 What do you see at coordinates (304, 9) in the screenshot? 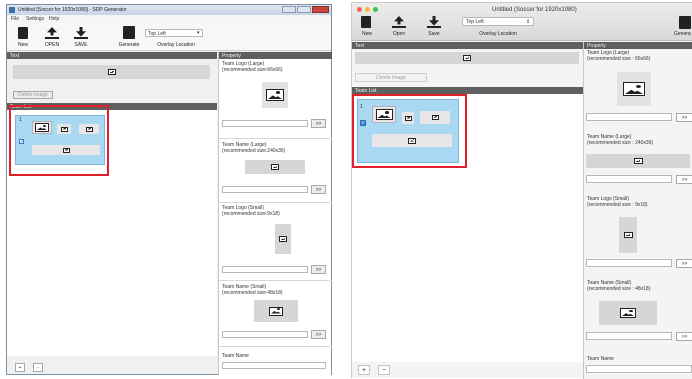
I see `maximize-button` at bounding box center [304, 9].